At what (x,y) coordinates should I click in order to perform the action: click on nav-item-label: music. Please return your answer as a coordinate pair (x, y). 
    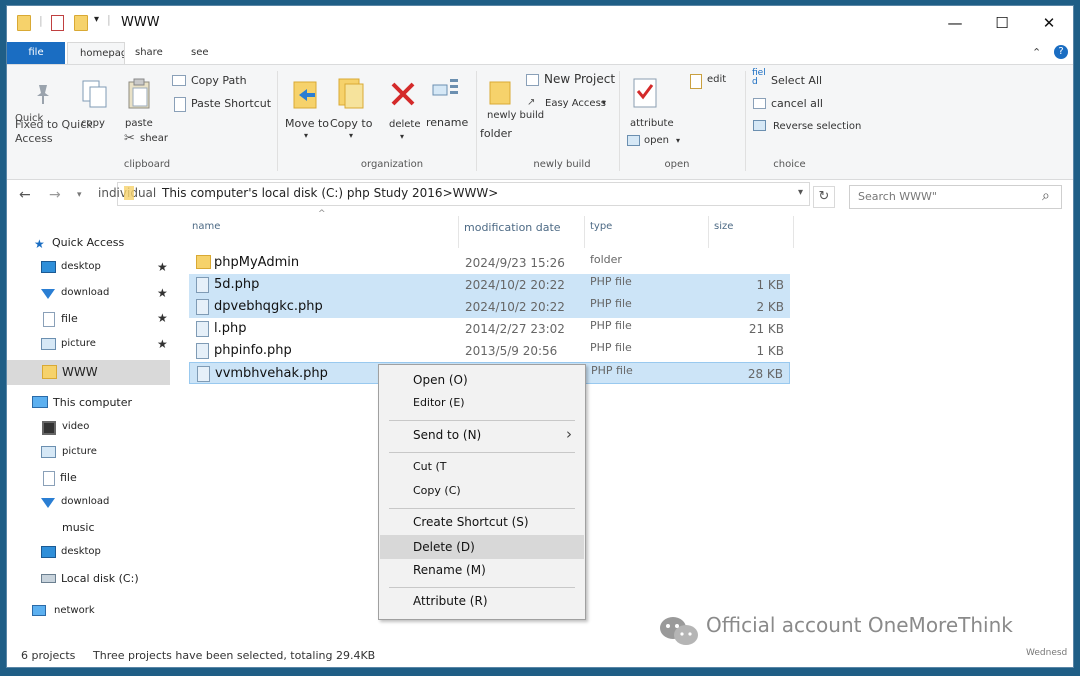
    Looking at the image, I should click on (78, 527).